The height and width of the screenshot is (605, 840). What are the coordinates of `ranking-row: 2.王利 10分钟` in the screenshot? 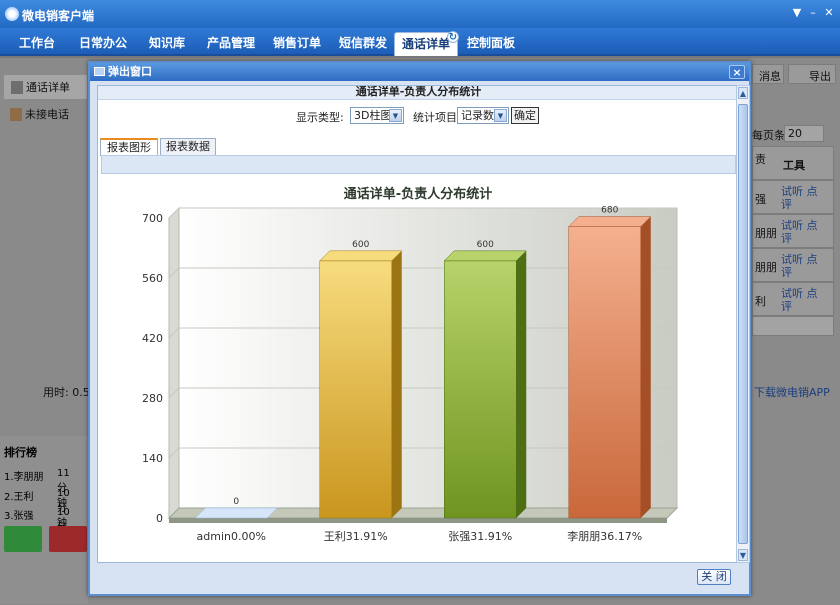 It's located at (37, 508).